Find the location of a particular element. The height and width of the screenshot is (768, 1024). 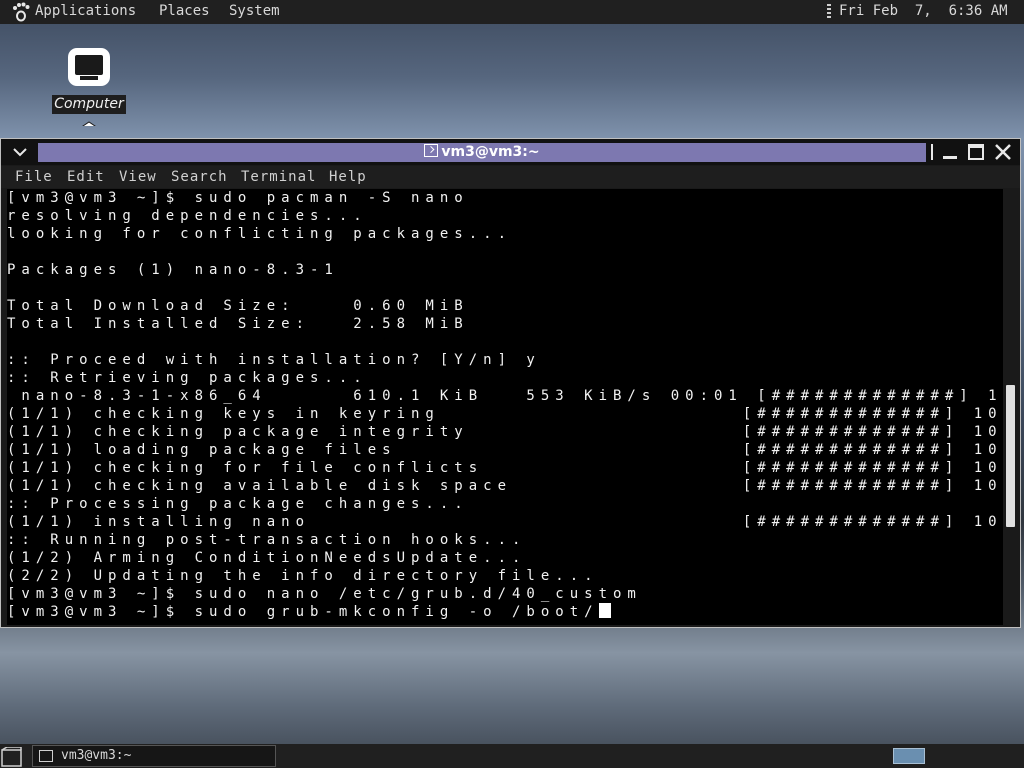

gnome-foot-icon is located at coordinates (21, 12).